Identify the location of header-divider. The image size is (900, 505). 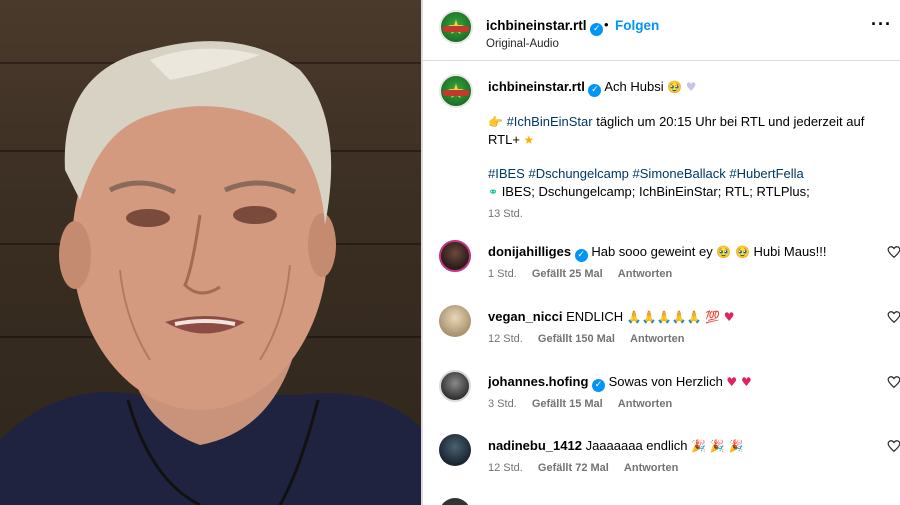
(661, 60).